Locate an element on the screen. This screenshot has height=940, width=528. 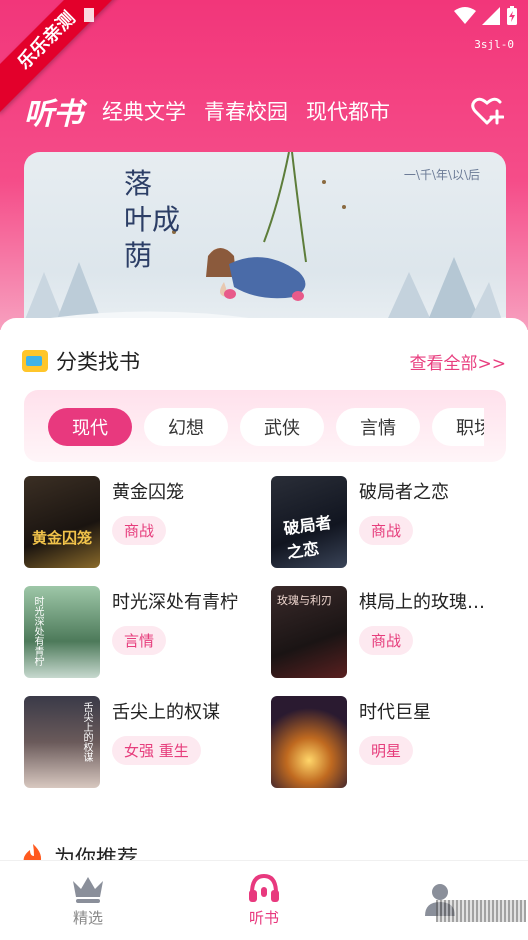
headphones-icon is located at coordinates (264, 887).